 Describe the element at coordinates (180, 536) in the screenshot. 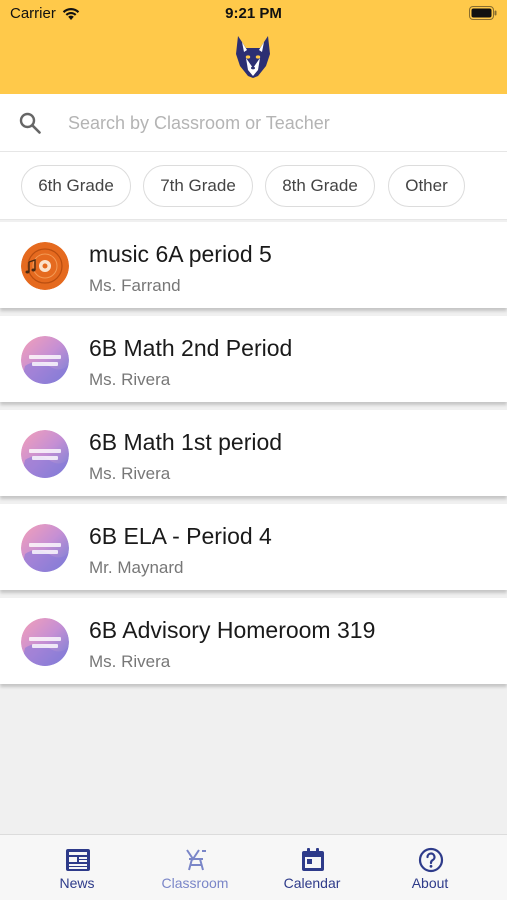

I see `classroom-title: 6B ELA - Period 4` at that location.